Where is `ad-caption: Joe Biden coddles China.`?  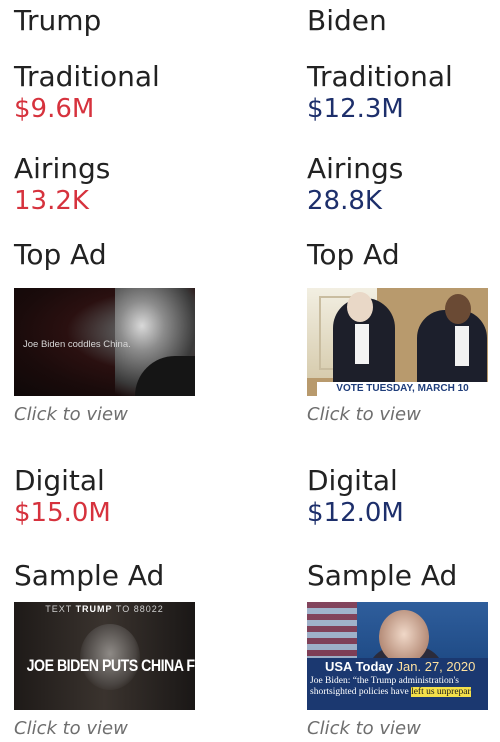 ad-caption: Joe Biden coddles China. is located at coordinates (77, 344).